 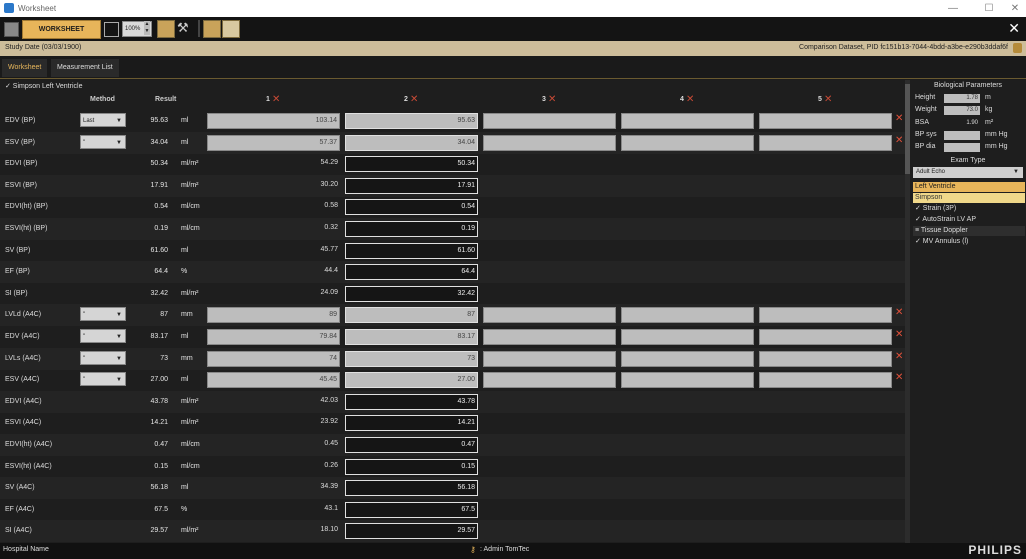 I want to click on column-1-cell: 45.45, so click(x=273, y=380).